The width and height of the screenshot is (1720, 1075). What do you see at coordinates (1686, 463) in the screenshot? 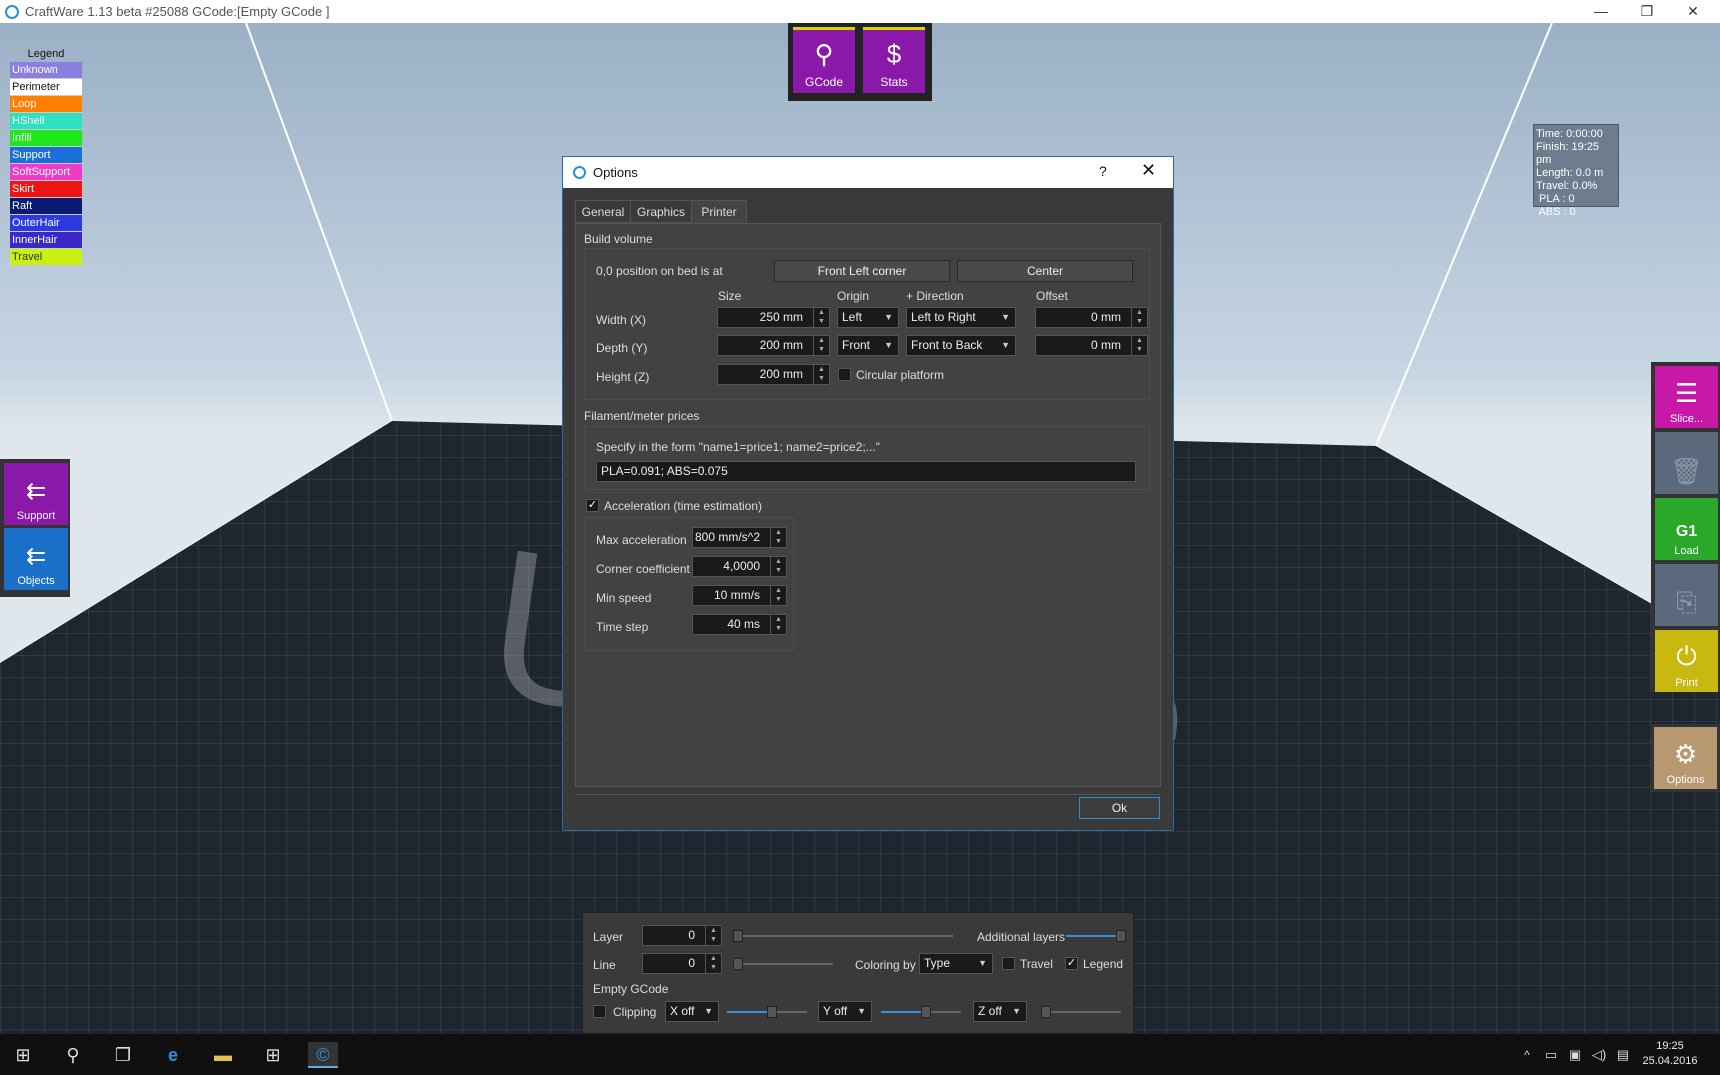
I see `delete-button: 🗑` at bounding box center [1686, 463].